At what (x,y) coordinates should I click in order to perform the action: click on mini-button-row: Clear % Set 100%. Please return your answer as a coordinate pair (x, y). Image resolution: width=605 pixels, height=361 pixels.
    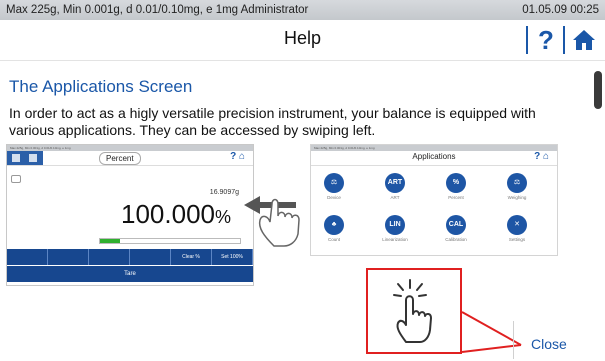
    Looking at the image, I should click on (130, 257).